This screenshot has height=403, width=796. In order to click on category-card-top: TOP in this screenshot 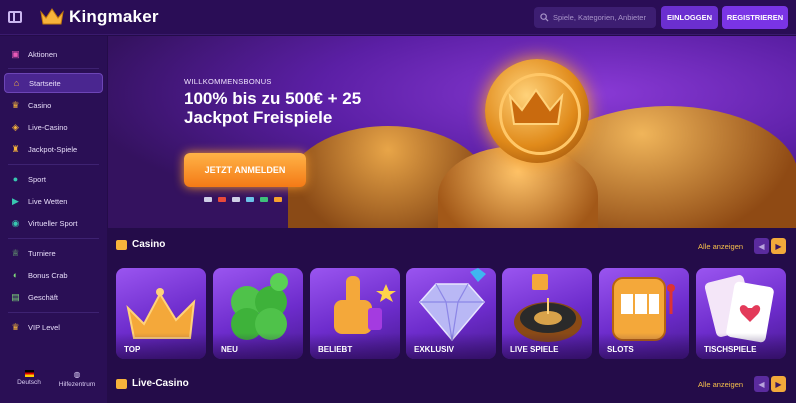, I will do `click(161, 313)`.